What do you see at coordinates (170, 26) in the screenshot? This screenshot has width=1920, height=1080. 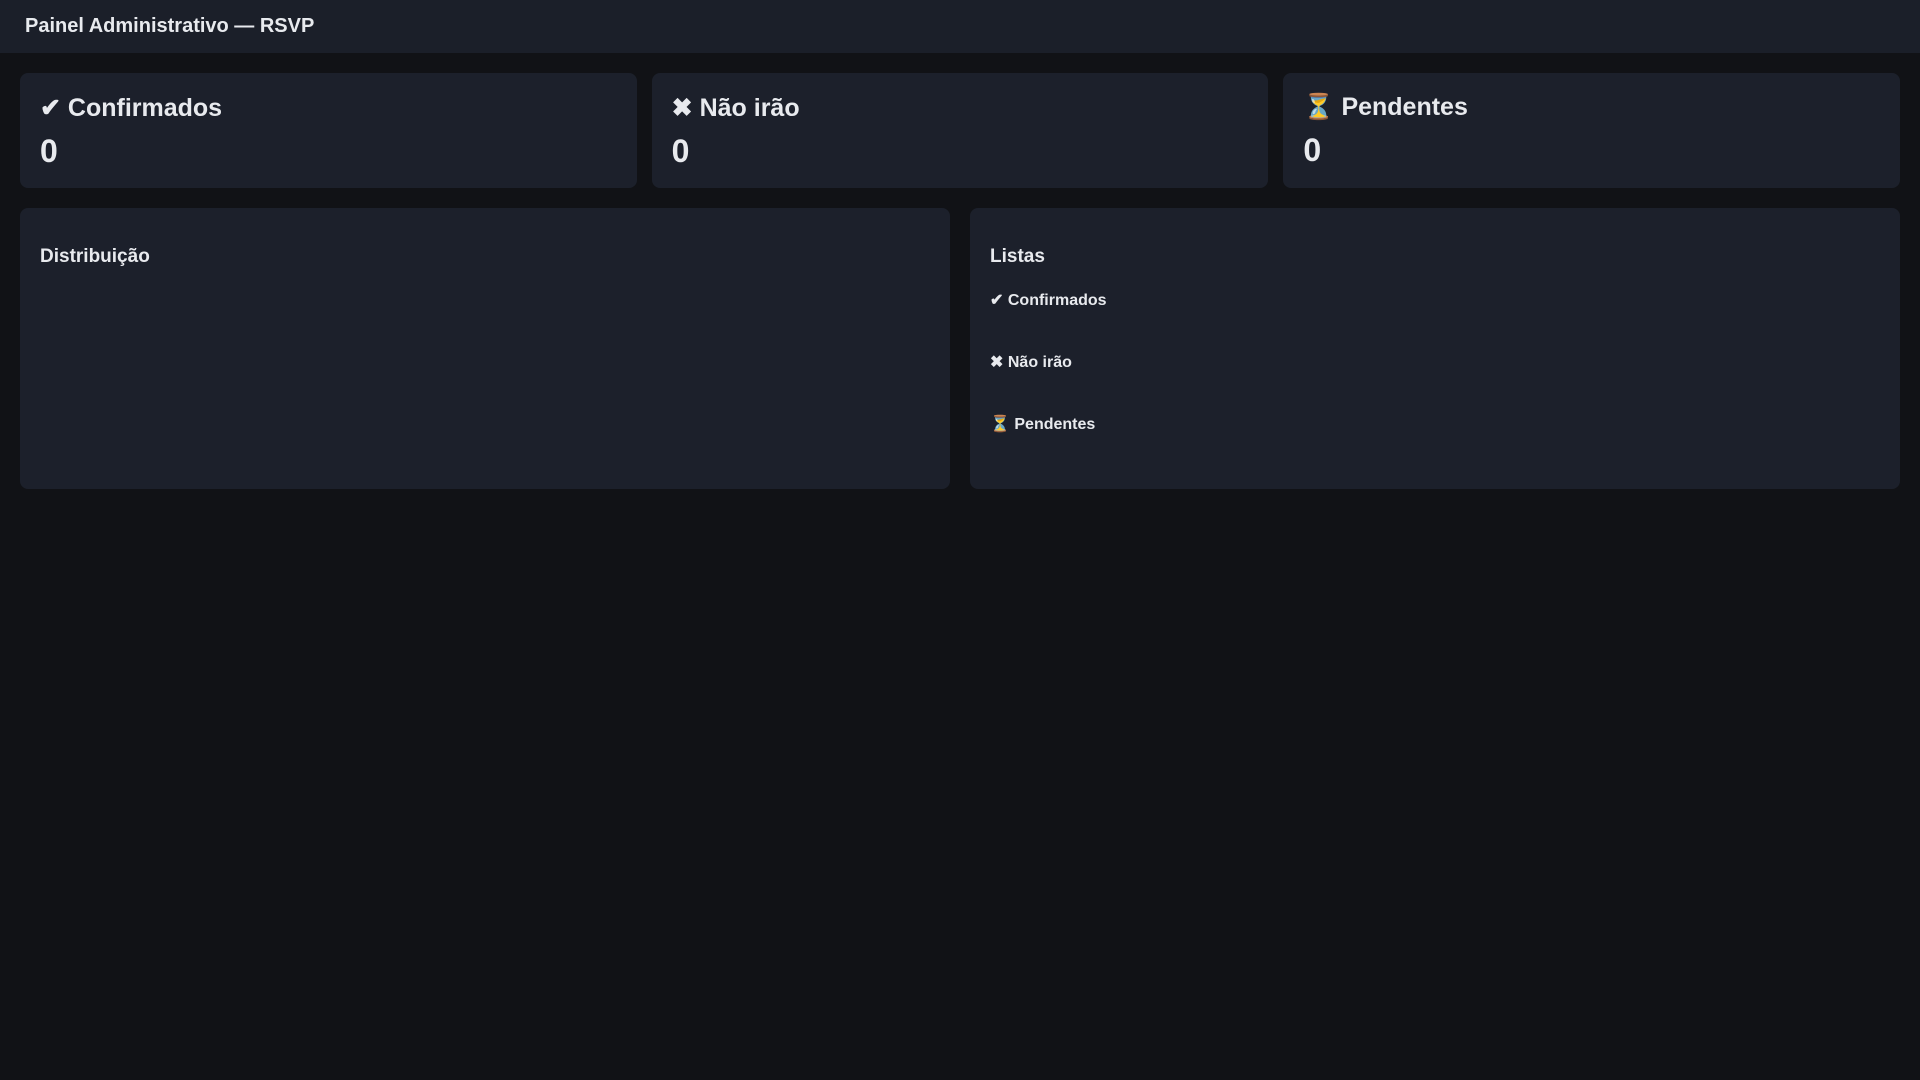 I see `page-title: Painel Administrativo — RSVP` at bounding box center [170, 26].